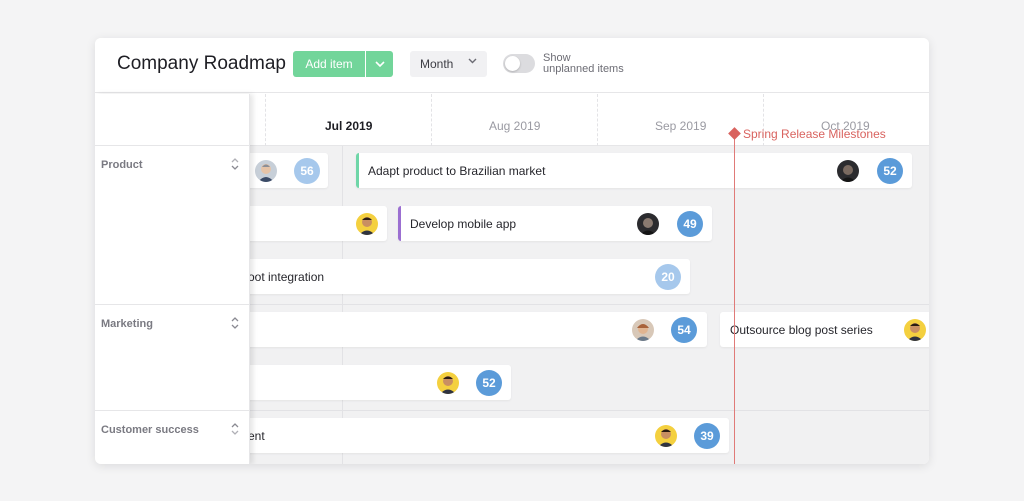  What do you see at coordinates (172, 225) in the screenshot?
I see `group-product: Product` at bounding box center [172, 225].